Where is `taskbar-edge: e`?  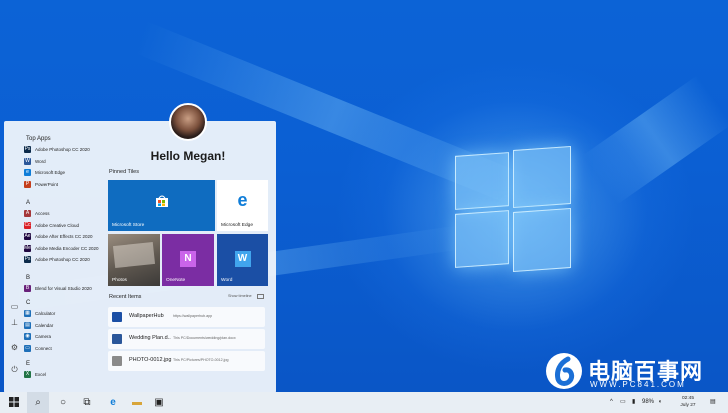 taskbar-edge: e is located at coordinates (113, 402).